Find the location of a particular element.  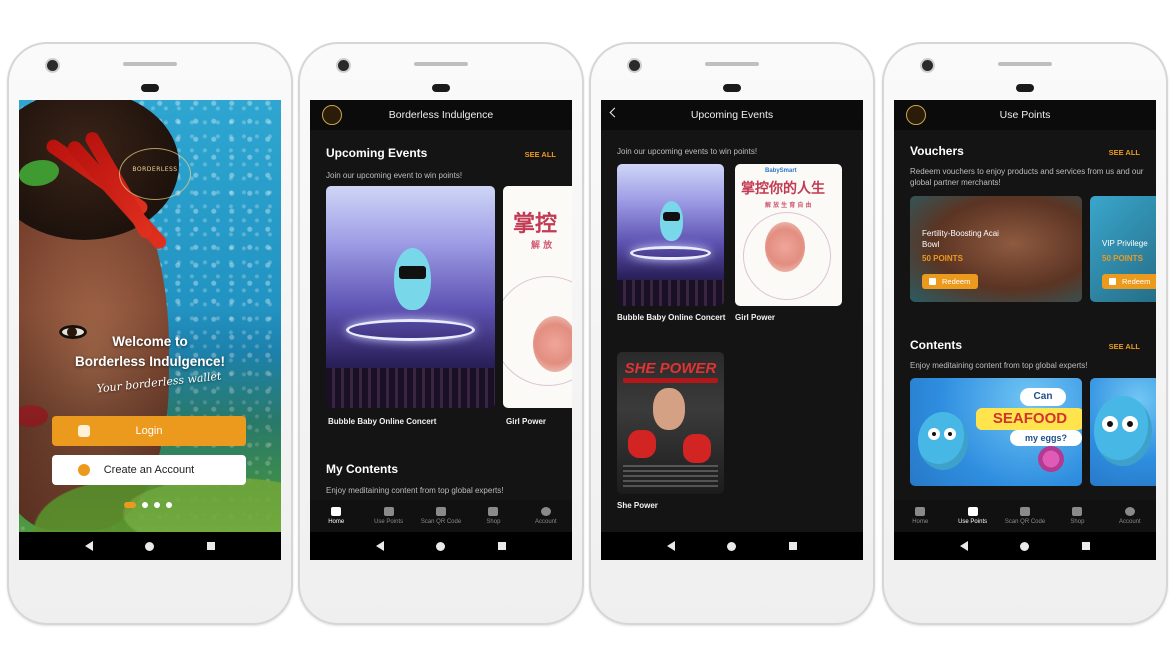

poster-chinese-subtitle: 解 放 生 育 自 由 is located at coordinates (788, 205).